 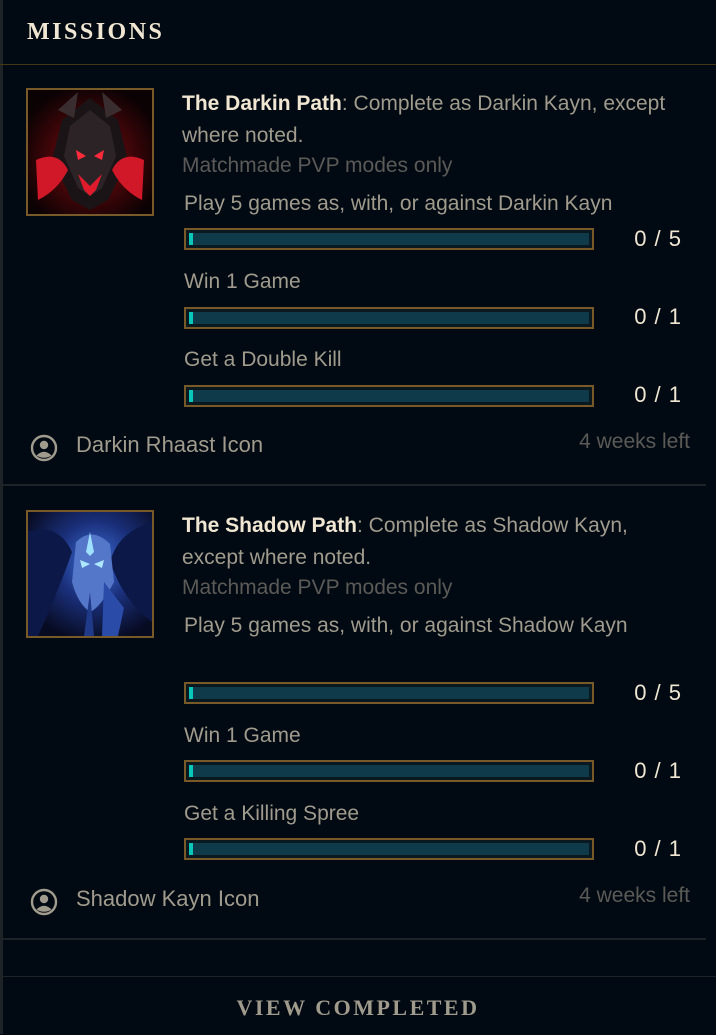 I want to click on shadow-kayn-portrait, so click(x=90, y=574).